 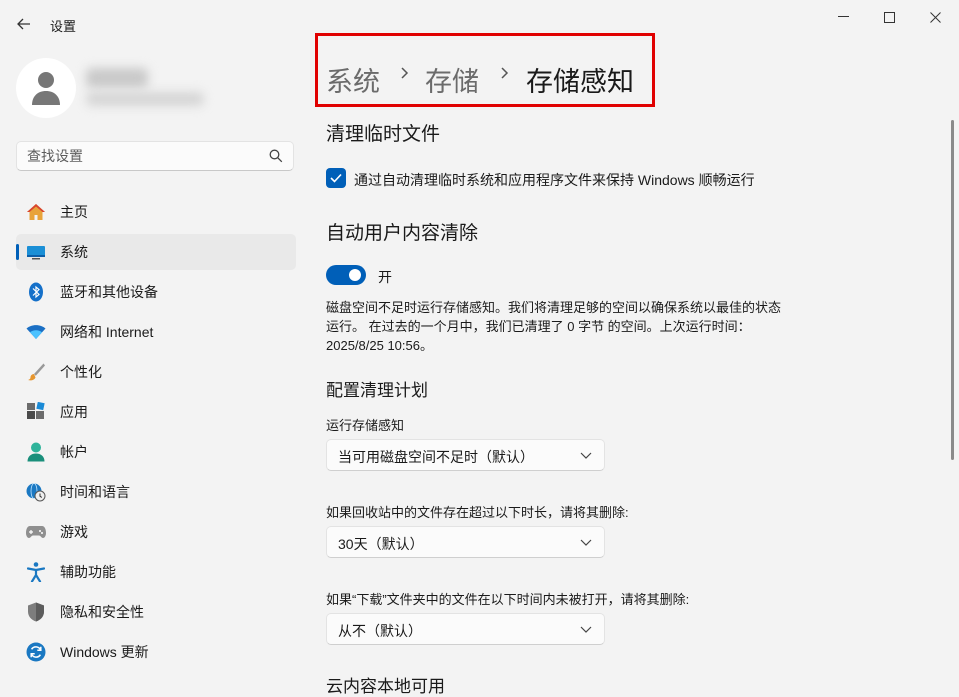 What do you see at coordinates (36, 532) in the screenshot?
I see `gamepad-icon` at bounding box center [36, 532].